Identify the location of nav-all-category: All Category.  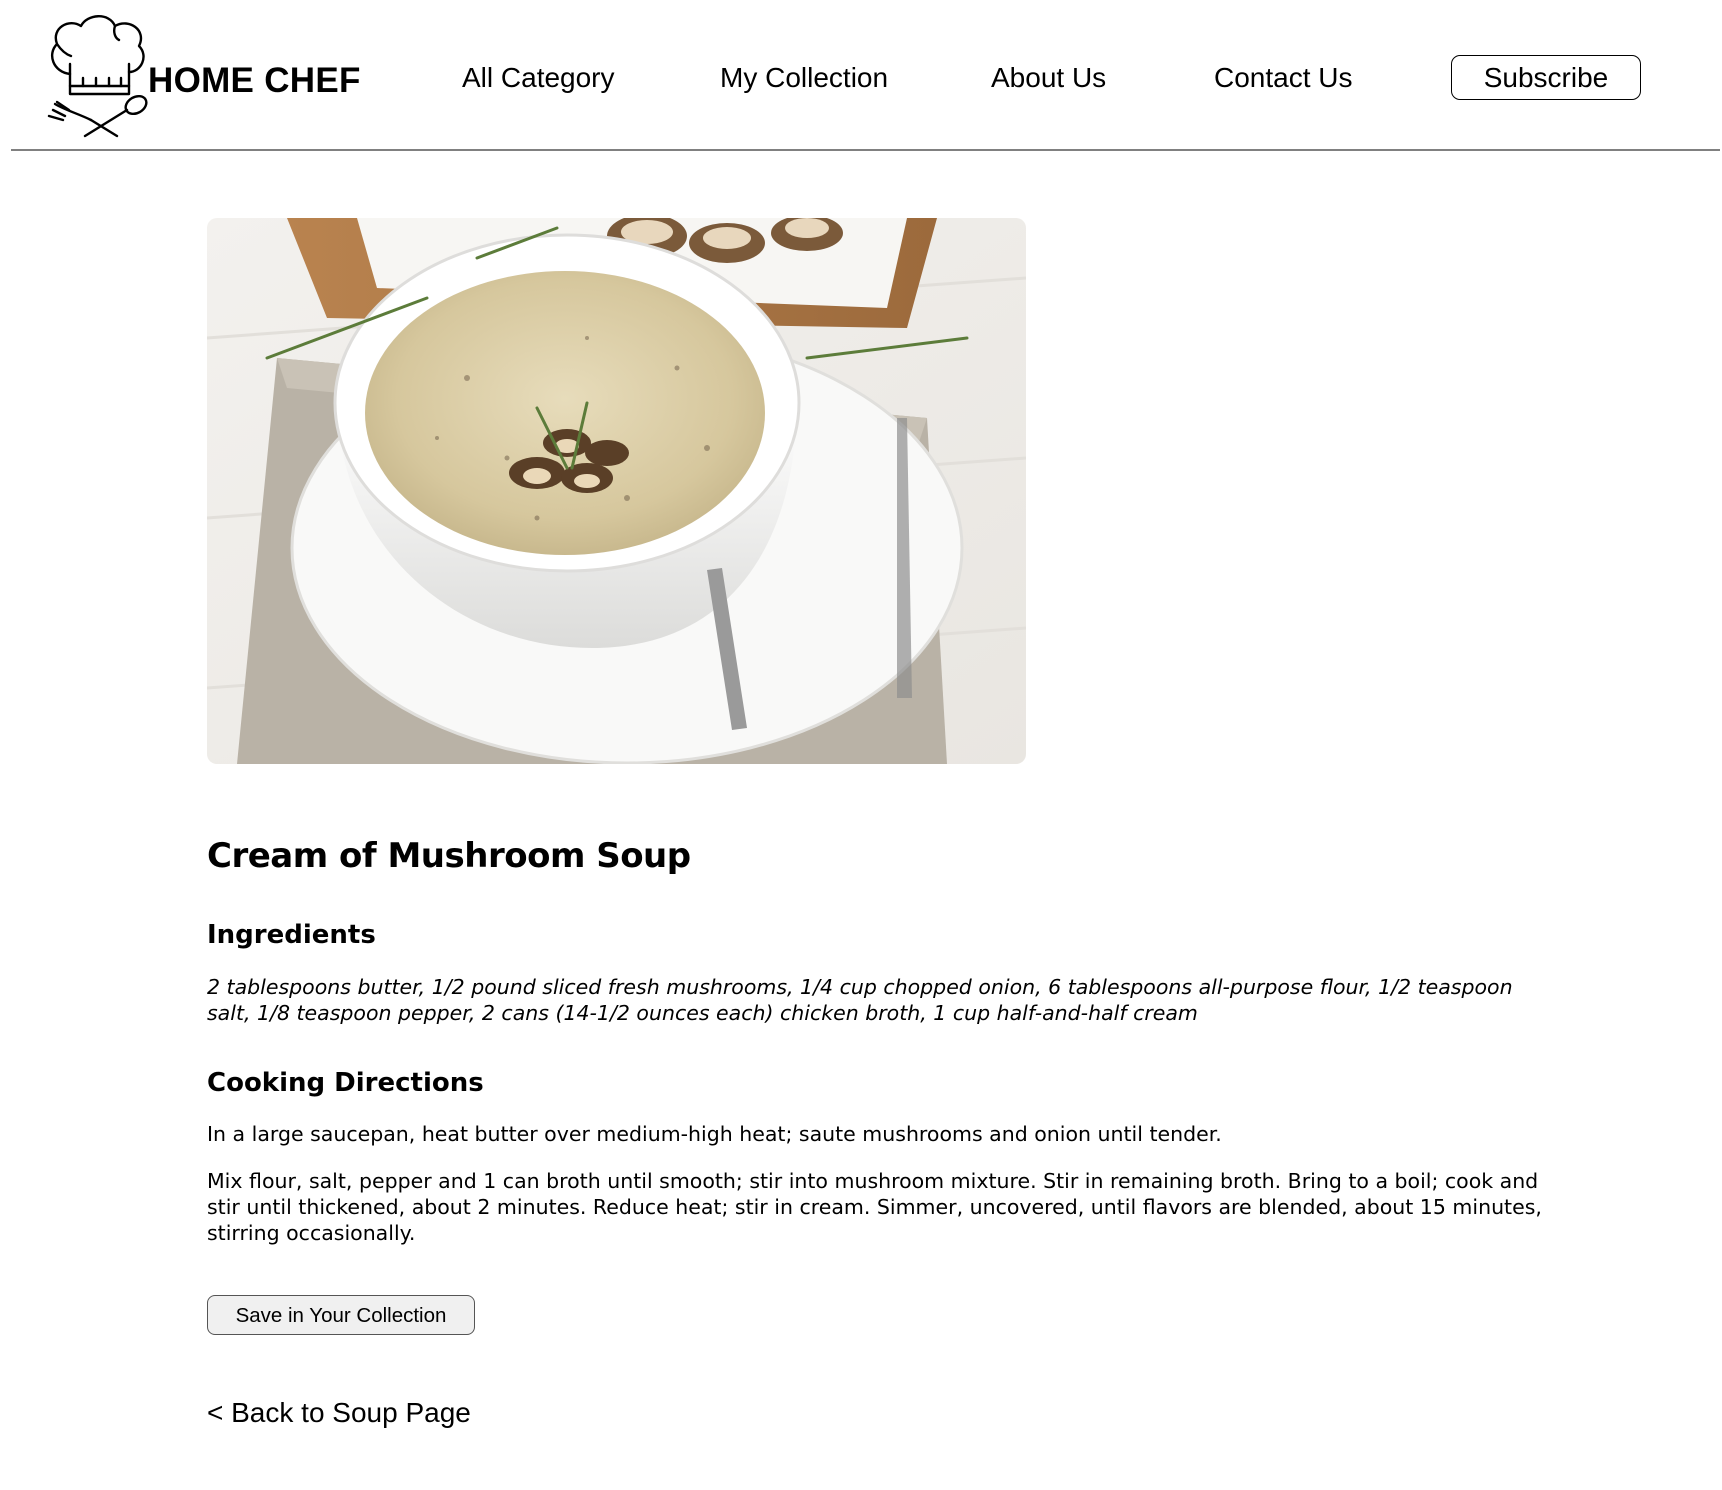
(538, 78).